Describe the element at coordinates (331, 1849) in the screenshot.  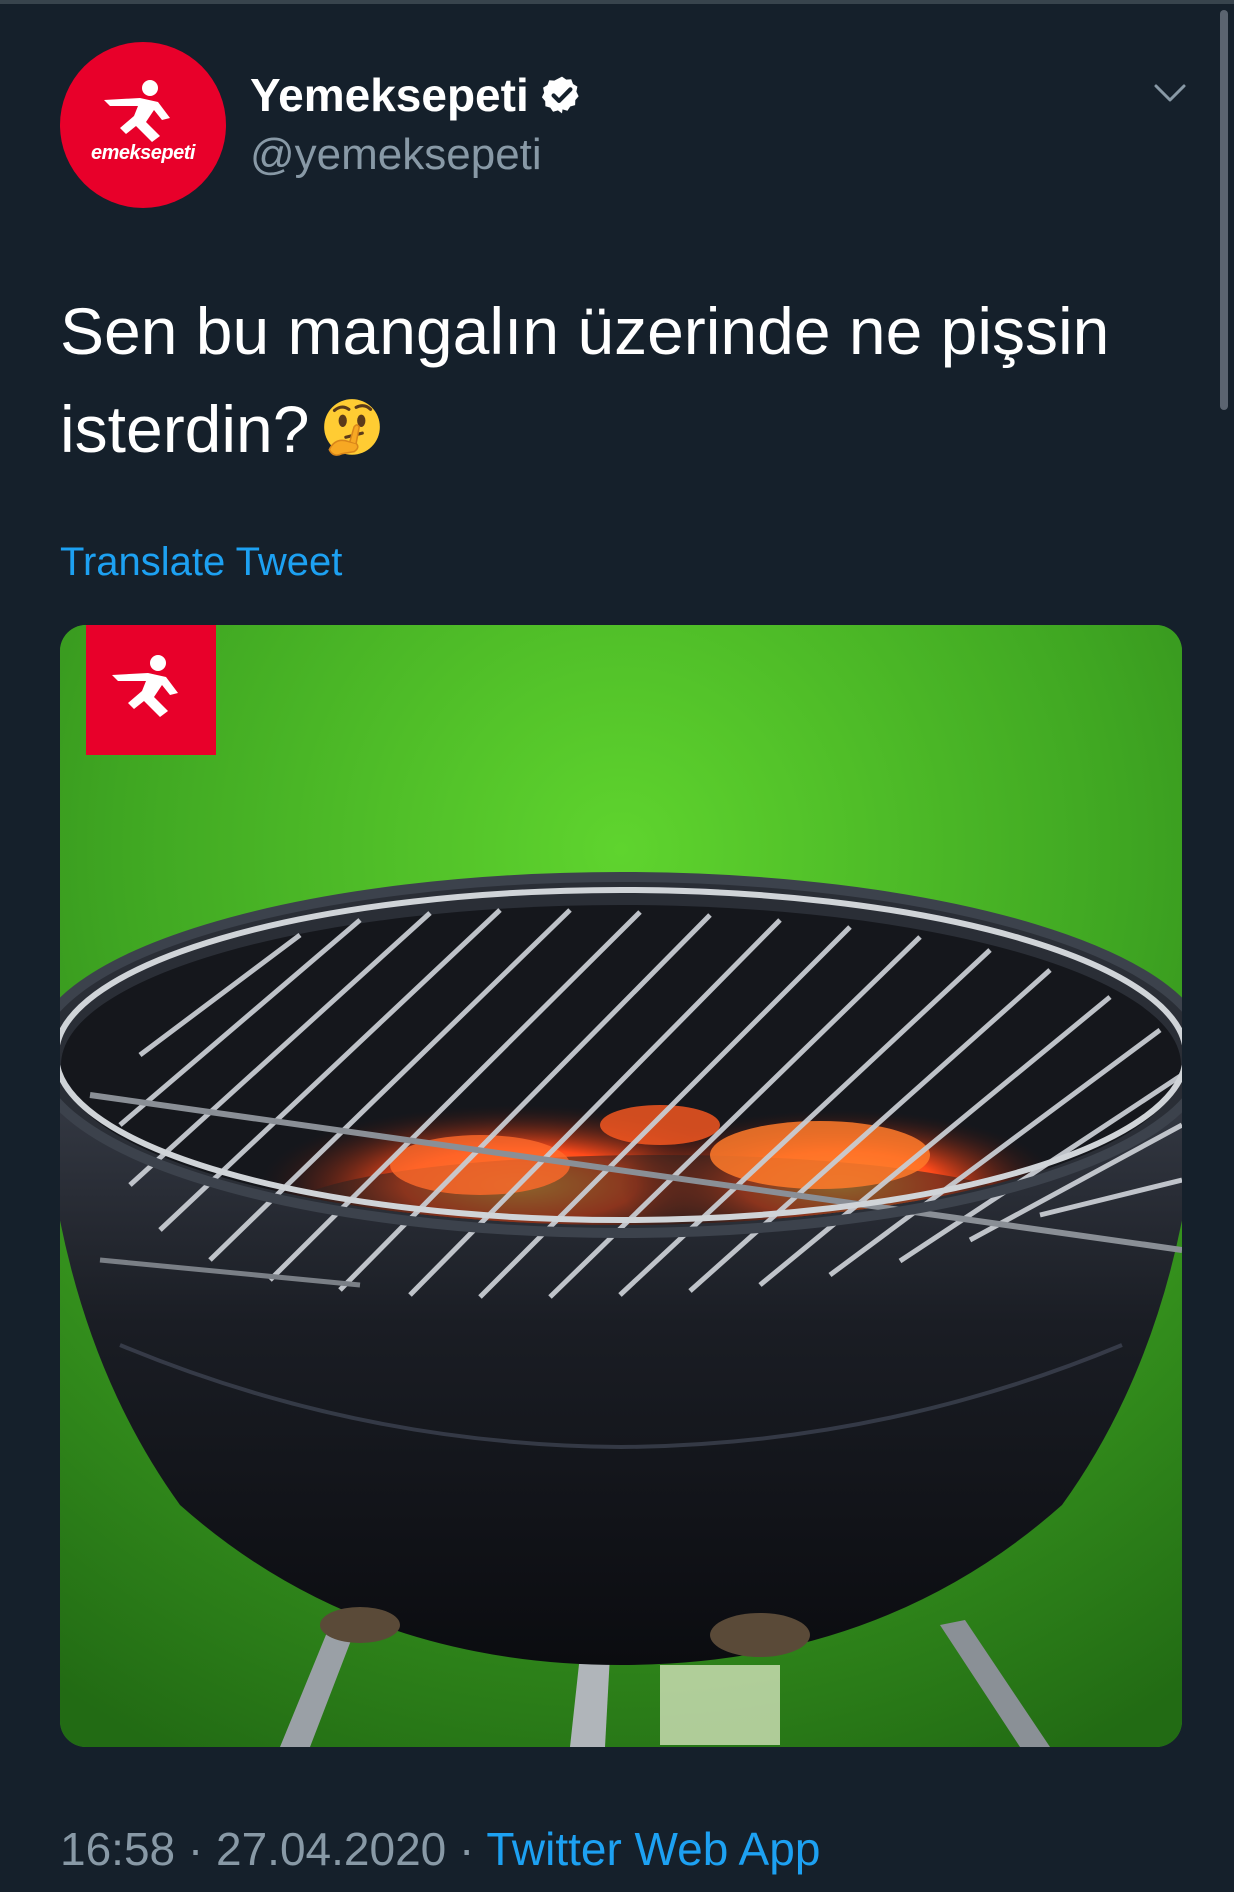
I see `tweet-date: 27.04.2020` at that location.